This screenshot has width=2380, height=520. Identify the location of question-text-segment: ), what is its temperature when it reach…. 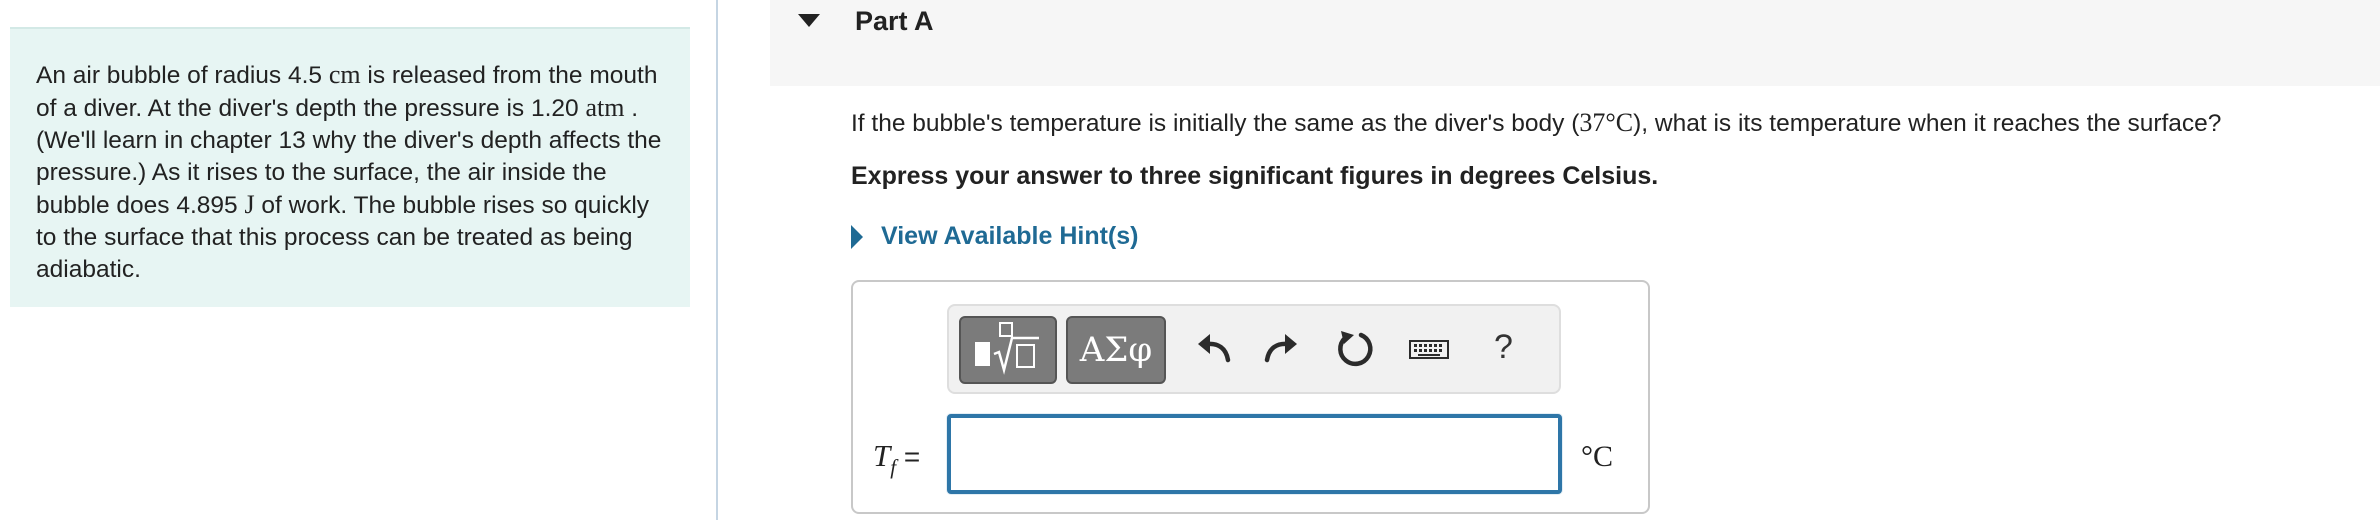
(1927, 123).